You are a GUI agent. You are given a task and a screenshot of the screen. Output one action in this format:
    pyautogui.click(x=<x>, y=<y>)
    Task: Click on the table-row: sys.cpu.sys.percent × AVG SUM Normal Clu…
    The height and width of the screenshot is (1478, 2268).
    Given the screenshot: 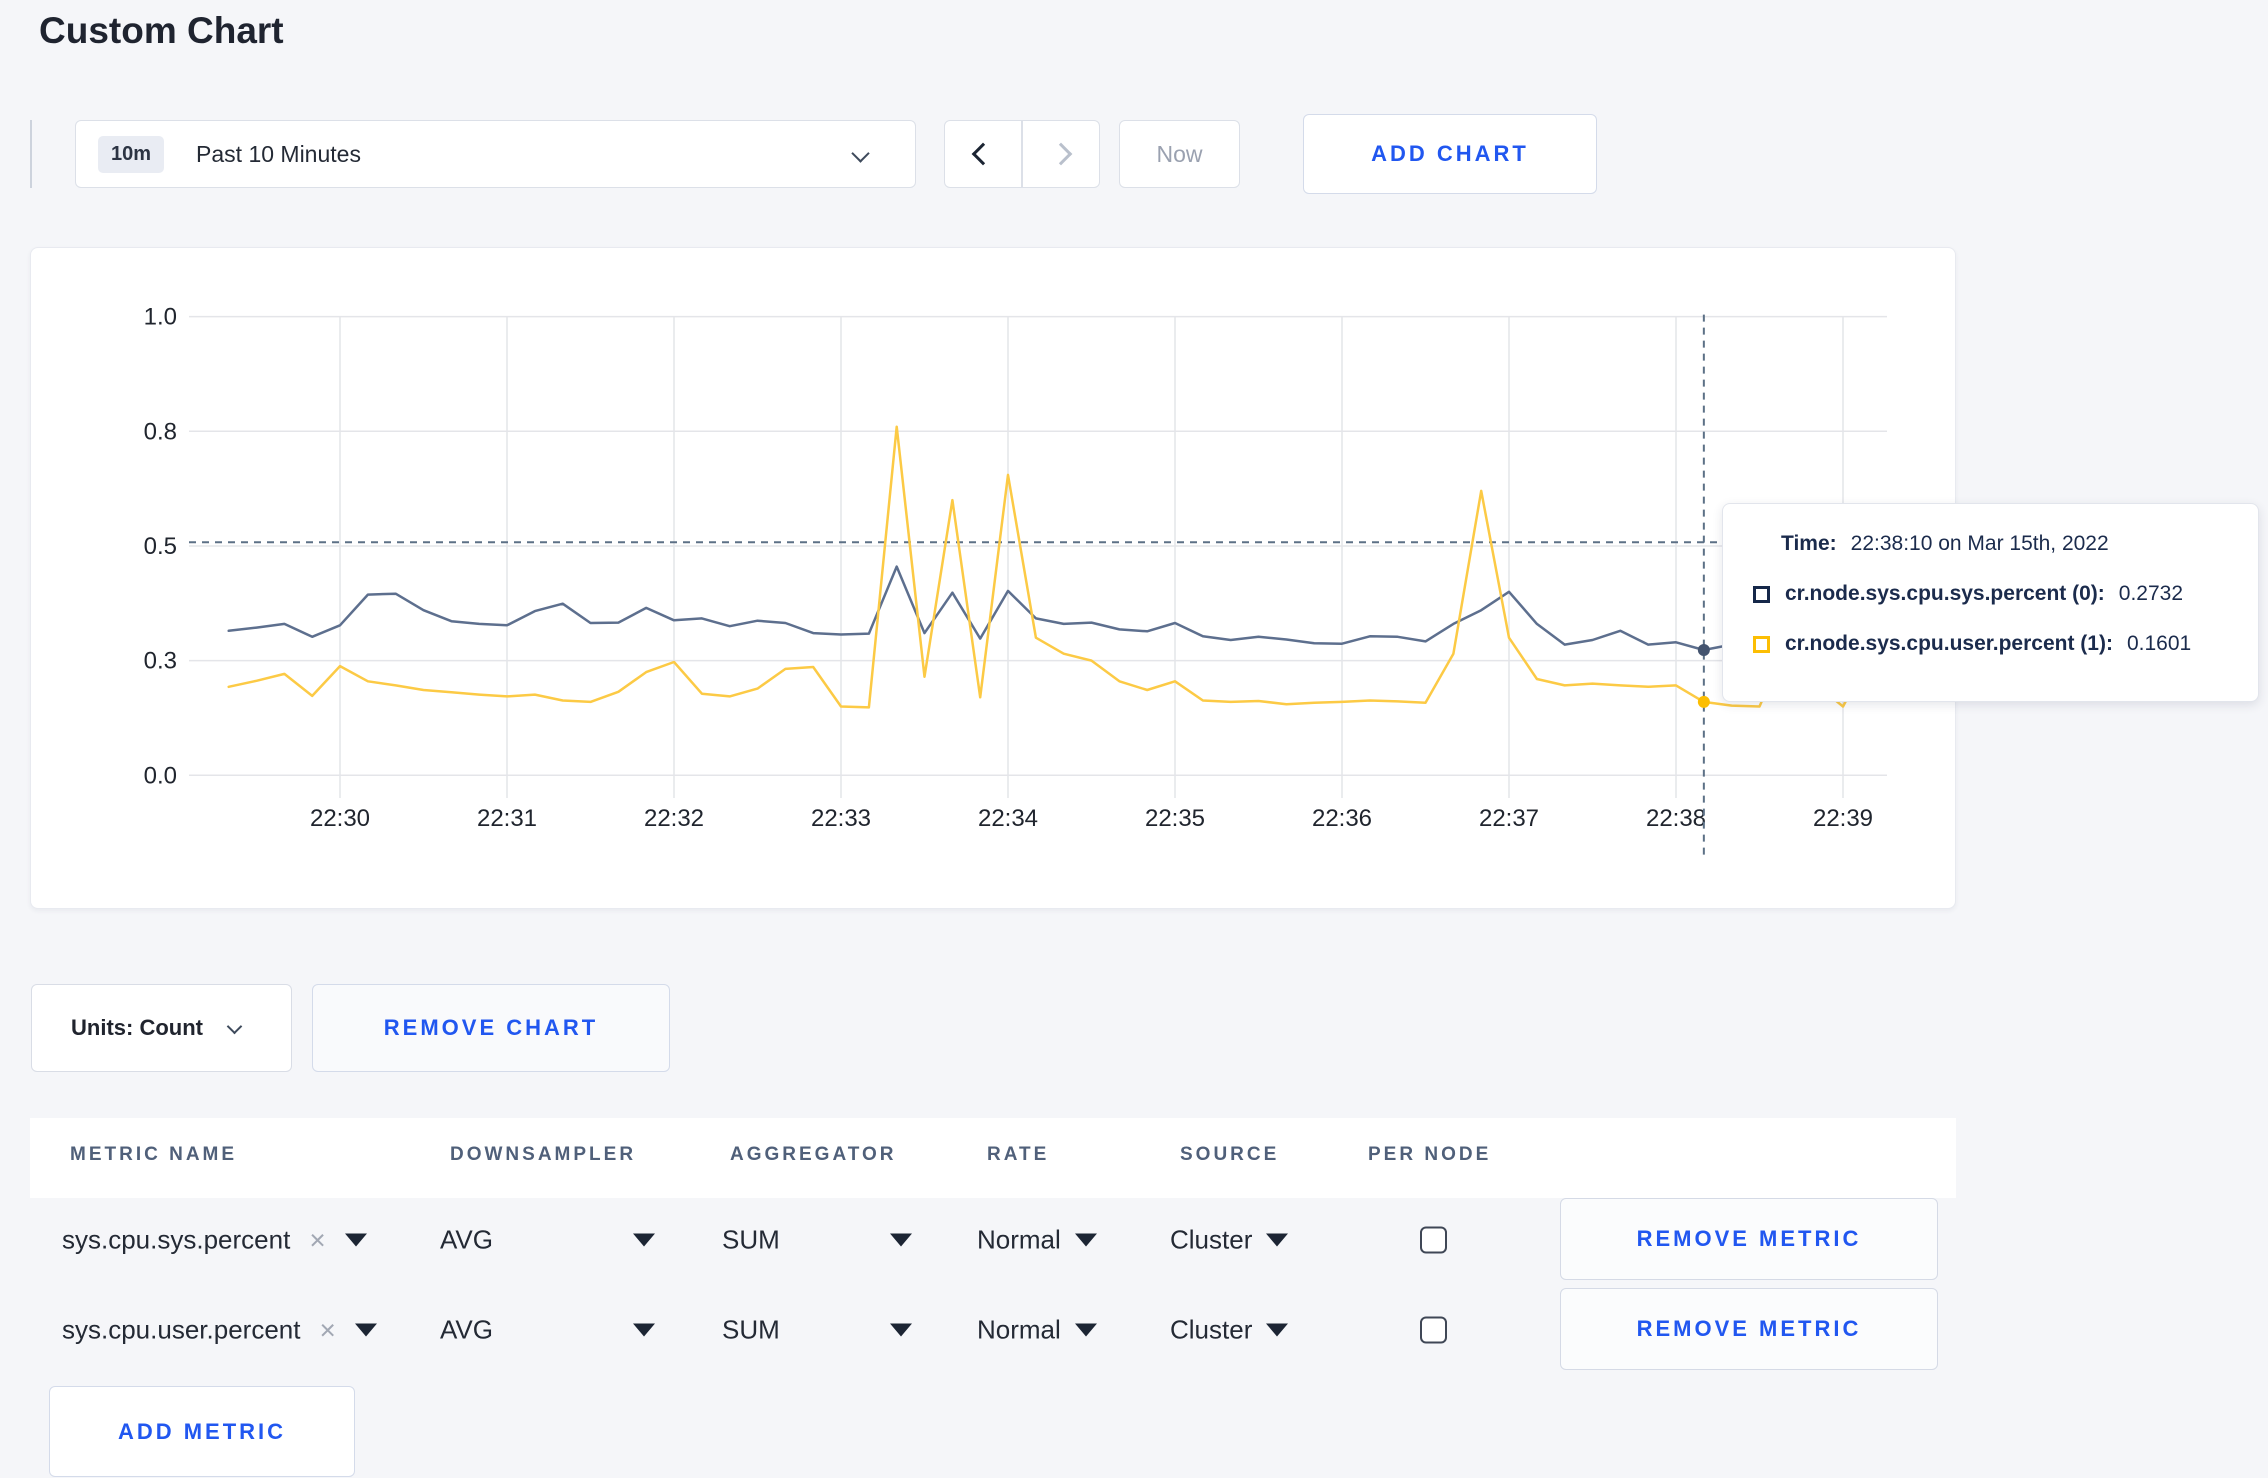 What is the action you would take?
    pyautogui.click(x=1134, y=1240)
    